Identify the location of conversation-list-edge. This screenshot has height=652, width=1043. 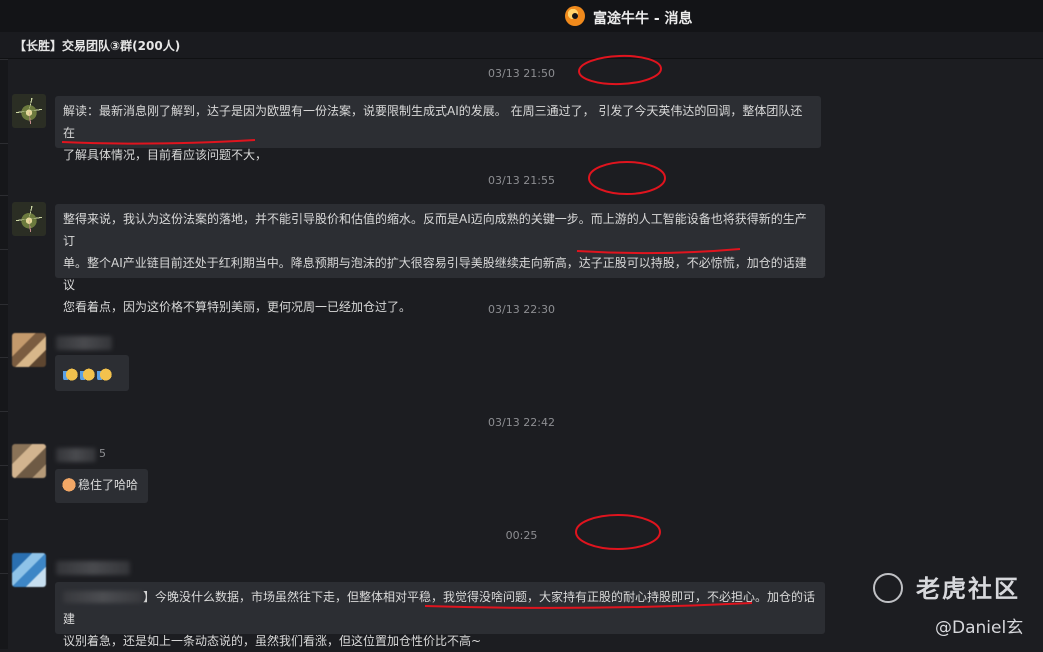
(4, 354).